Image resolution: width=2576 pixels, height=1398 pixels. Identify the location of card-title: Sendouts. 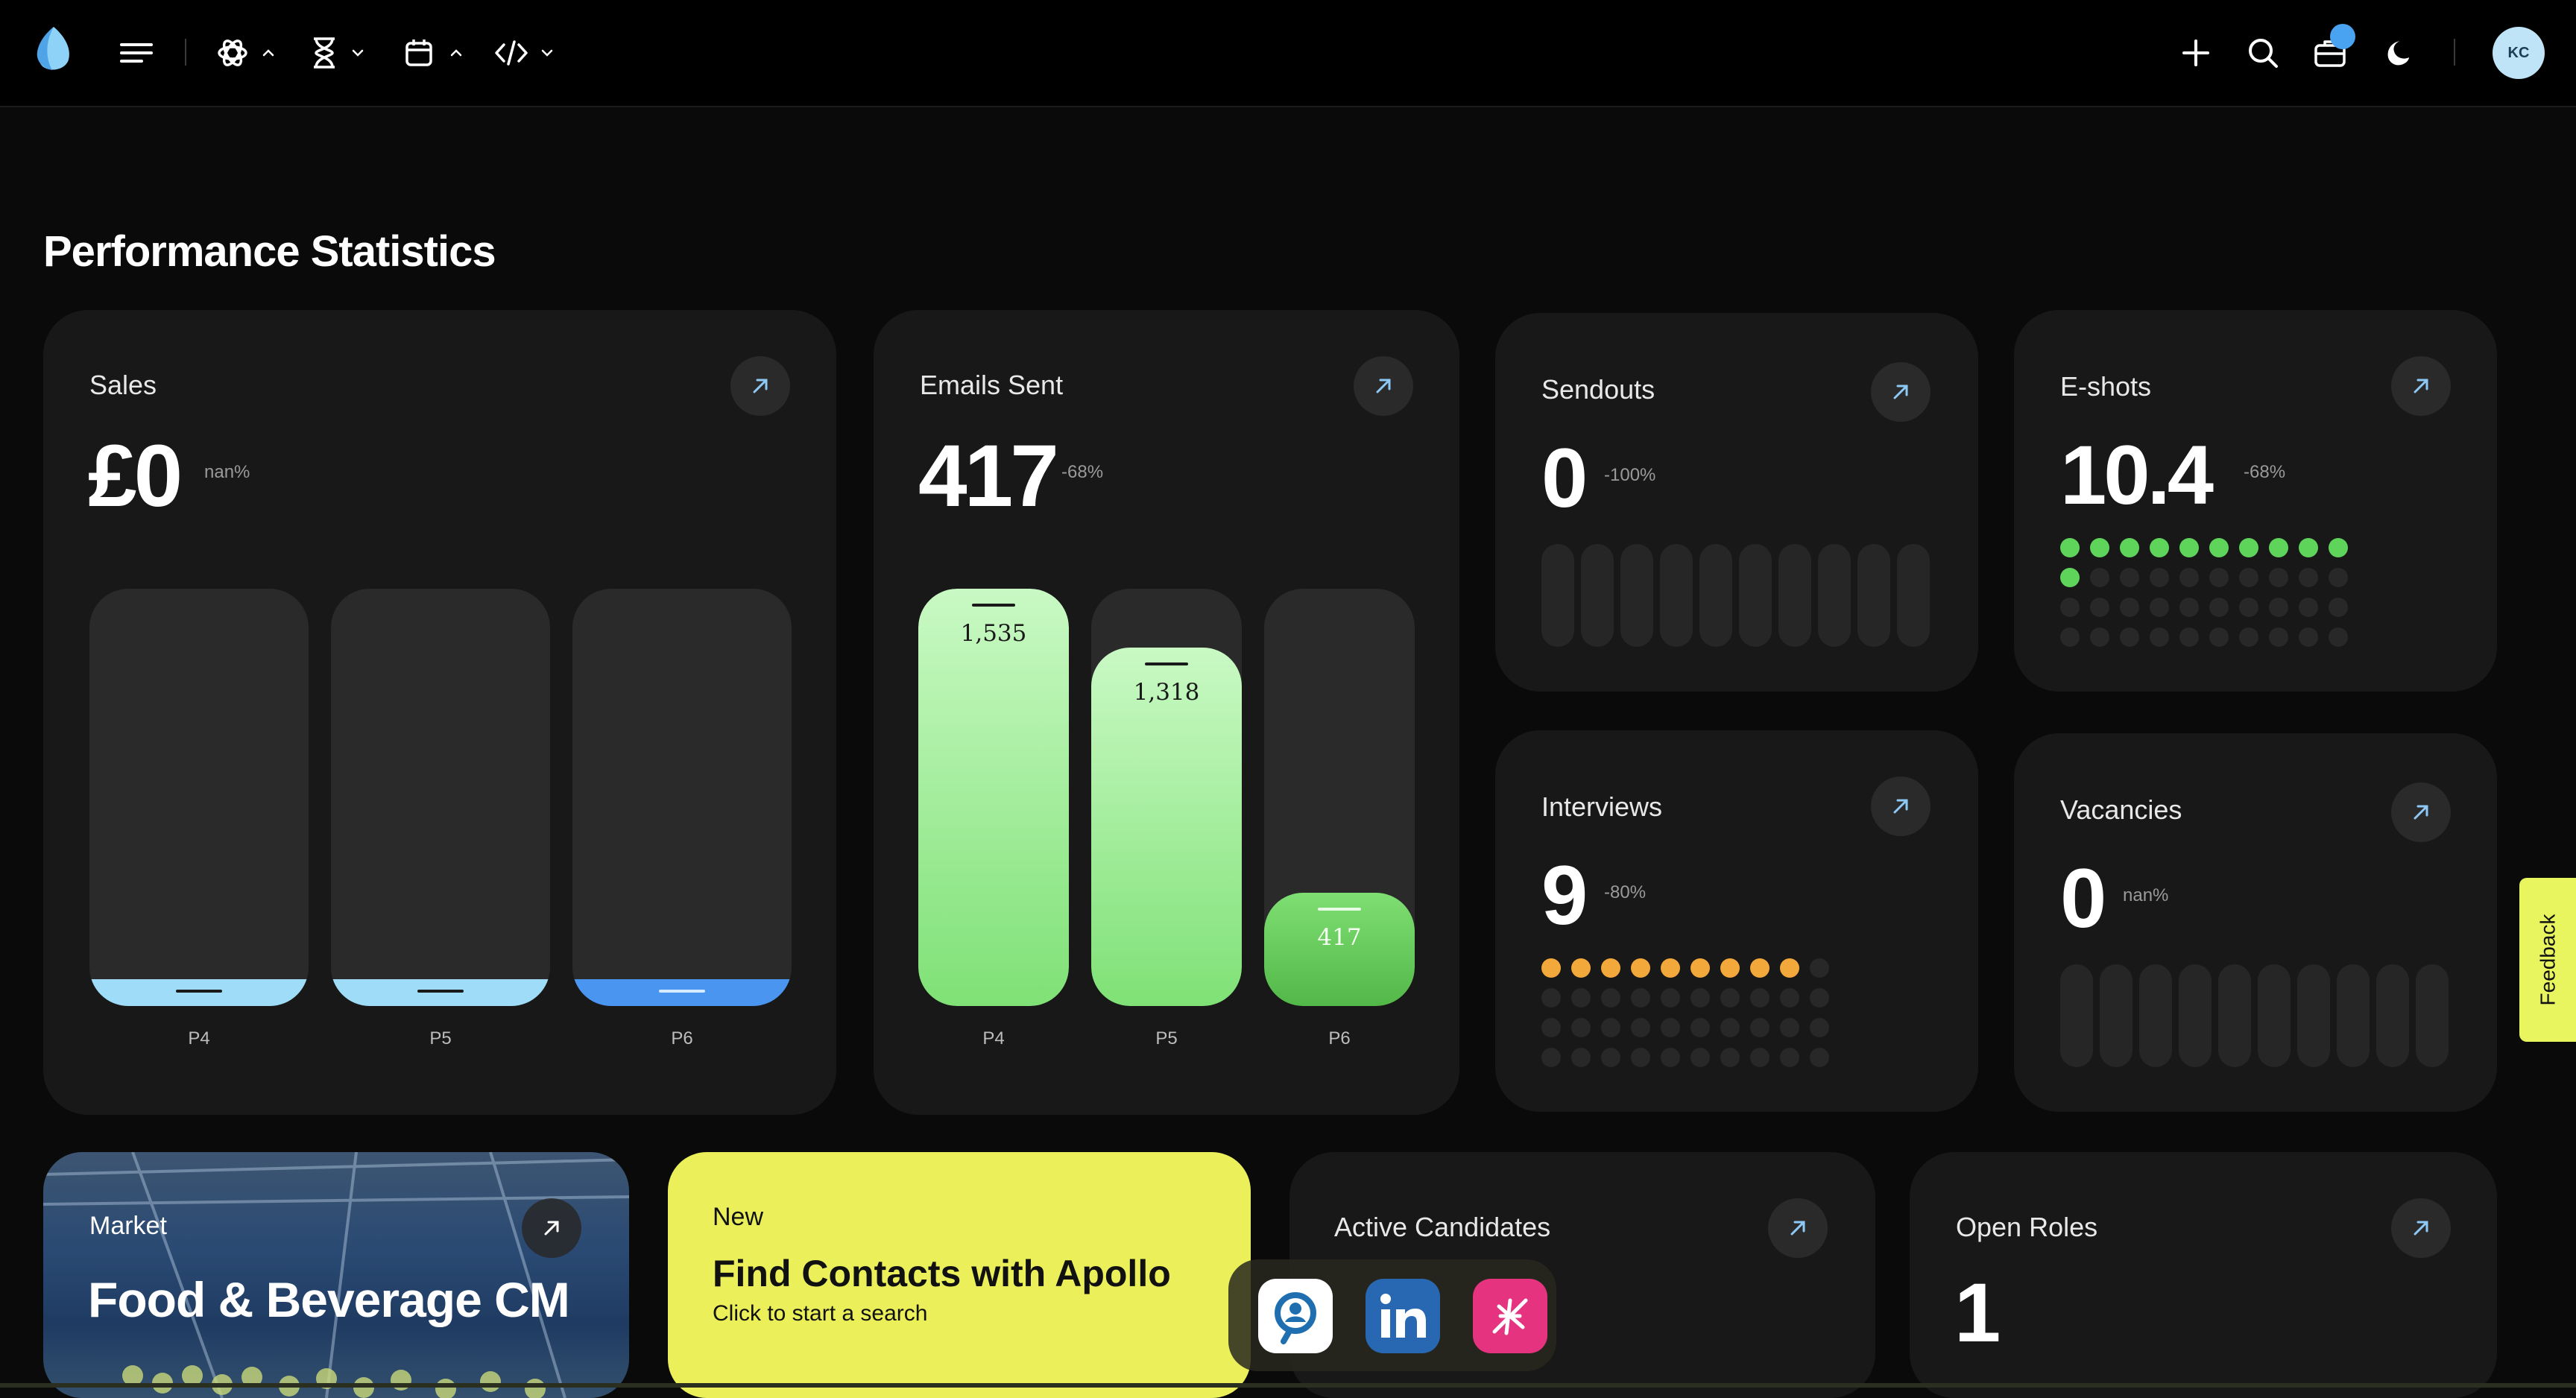
(1598, 389).